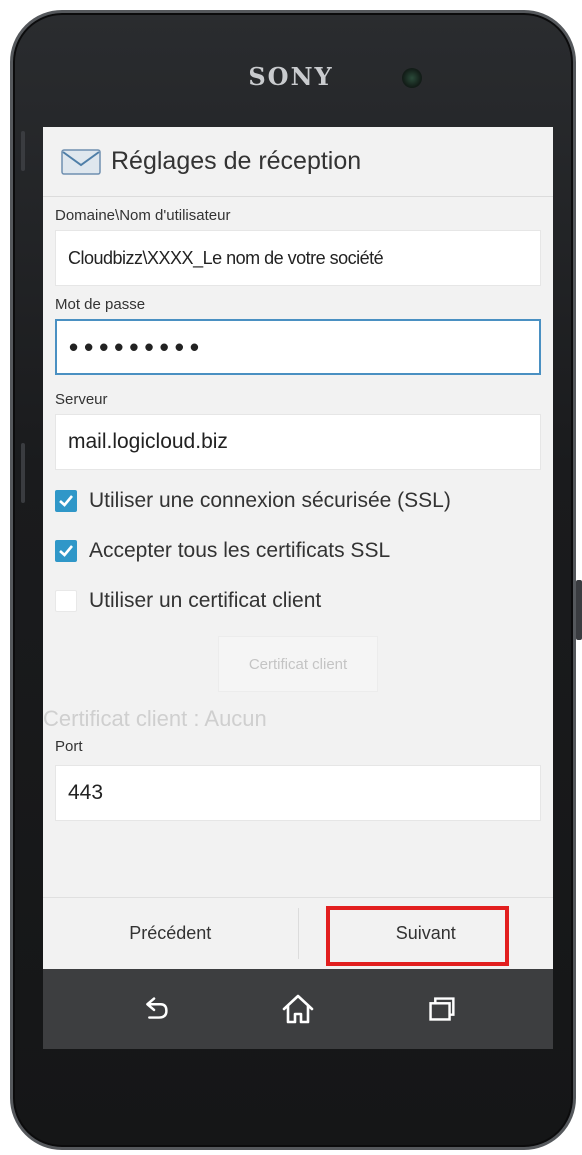 This screenshot has width=582, height=1155. I want to click on mail-icon, so click(81, 161).